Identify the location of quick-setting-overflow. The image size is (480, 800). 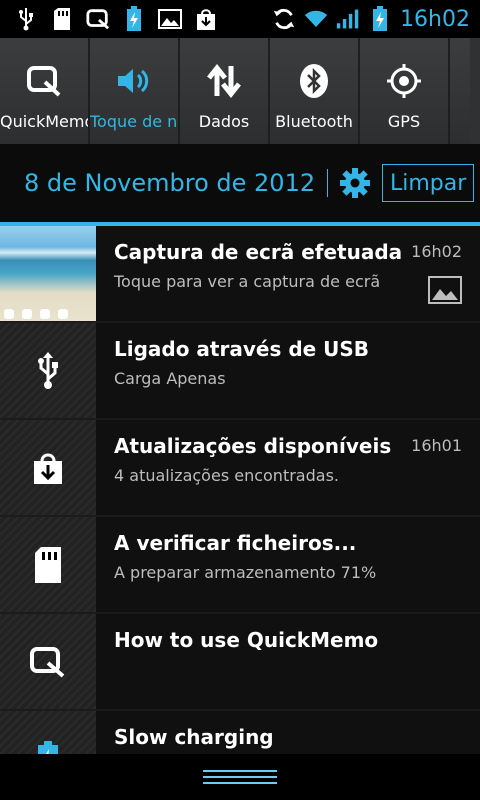
(460, 91).